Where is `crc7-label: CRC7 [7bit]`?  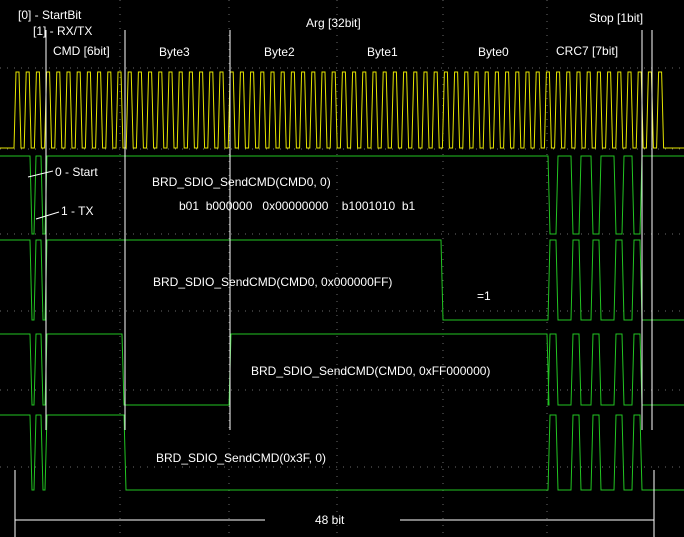
crc7-label: CRC7 [7bit] is located at coordinates (587, 51).